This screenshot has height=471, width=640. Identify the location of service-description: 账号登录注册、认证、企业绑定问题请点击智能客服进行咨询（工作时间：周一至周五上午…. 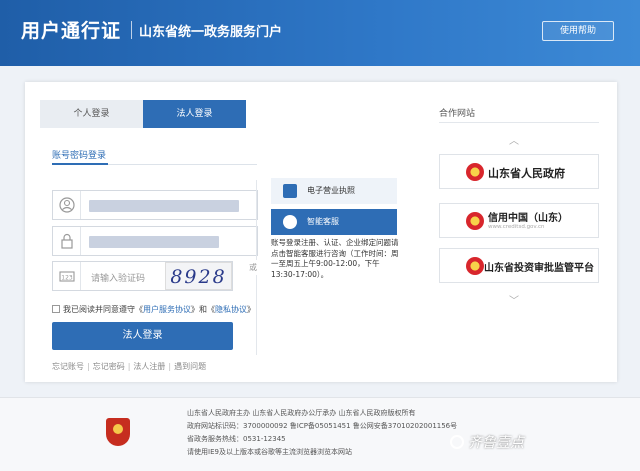
(335, 258).